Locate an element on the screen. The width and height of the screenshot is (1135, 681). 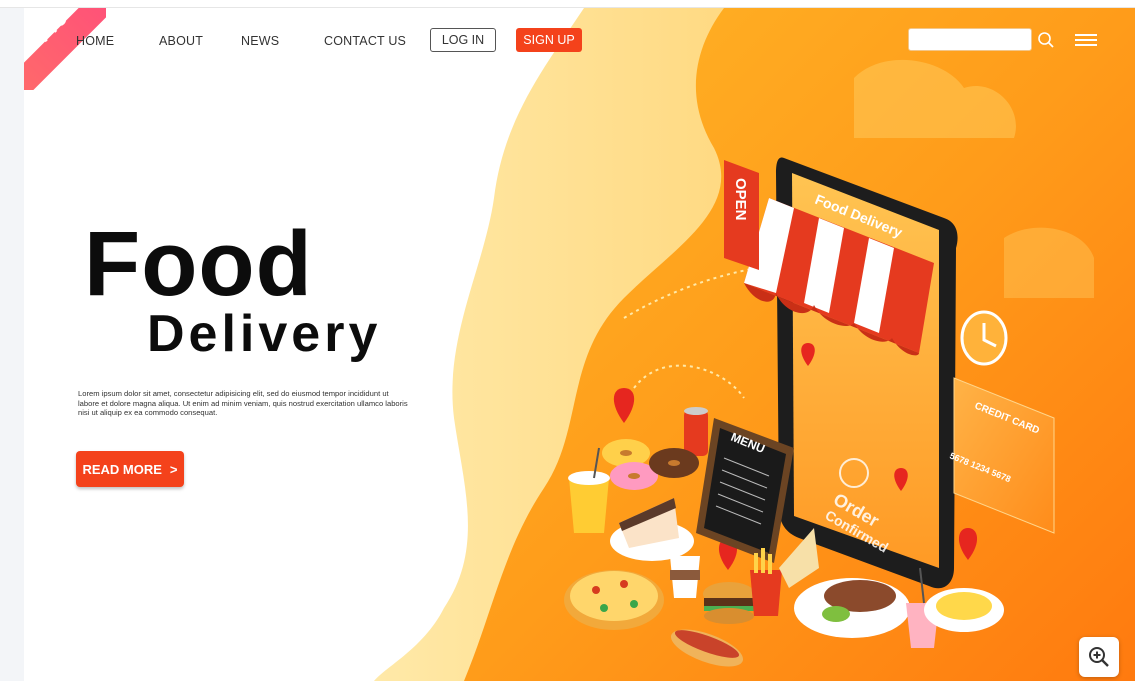
zoom-button is located at coordinates (1099, 657).